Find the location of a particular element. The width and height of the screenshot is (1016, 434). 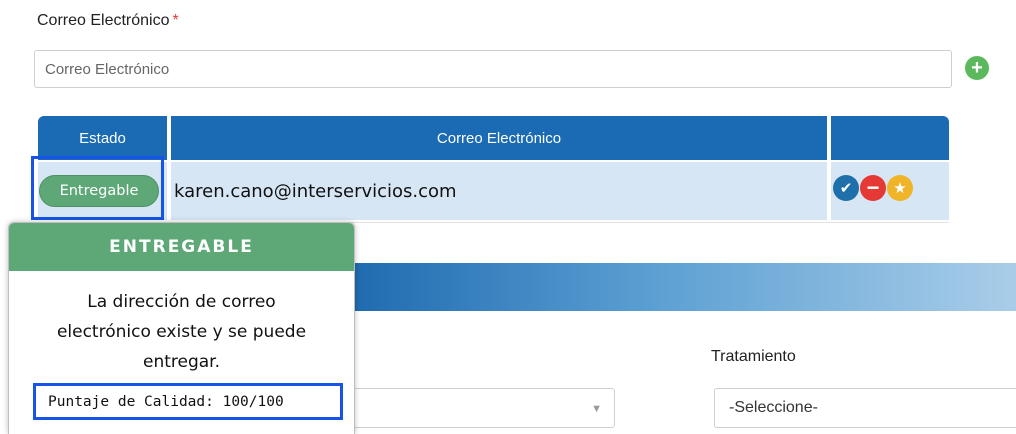

email-value: karen.cano@interservicios.com is located at coordinates (315, 191).